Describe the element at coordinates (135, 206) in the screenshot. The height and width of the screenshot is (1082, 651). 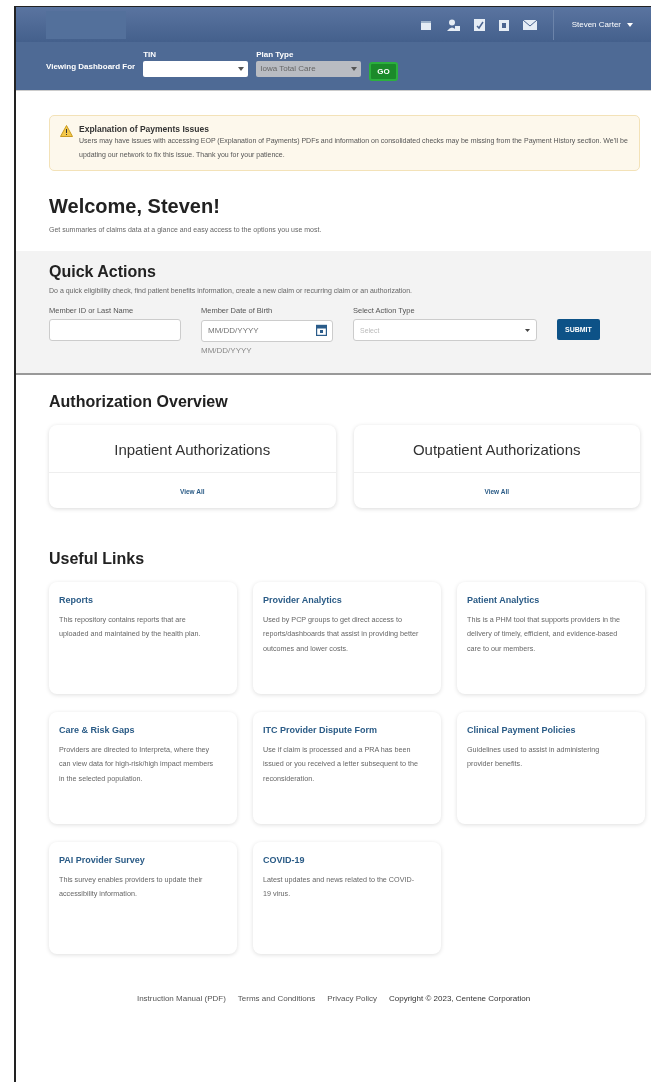
I see `welcome-heading: Welcome, Steven!` at that location.